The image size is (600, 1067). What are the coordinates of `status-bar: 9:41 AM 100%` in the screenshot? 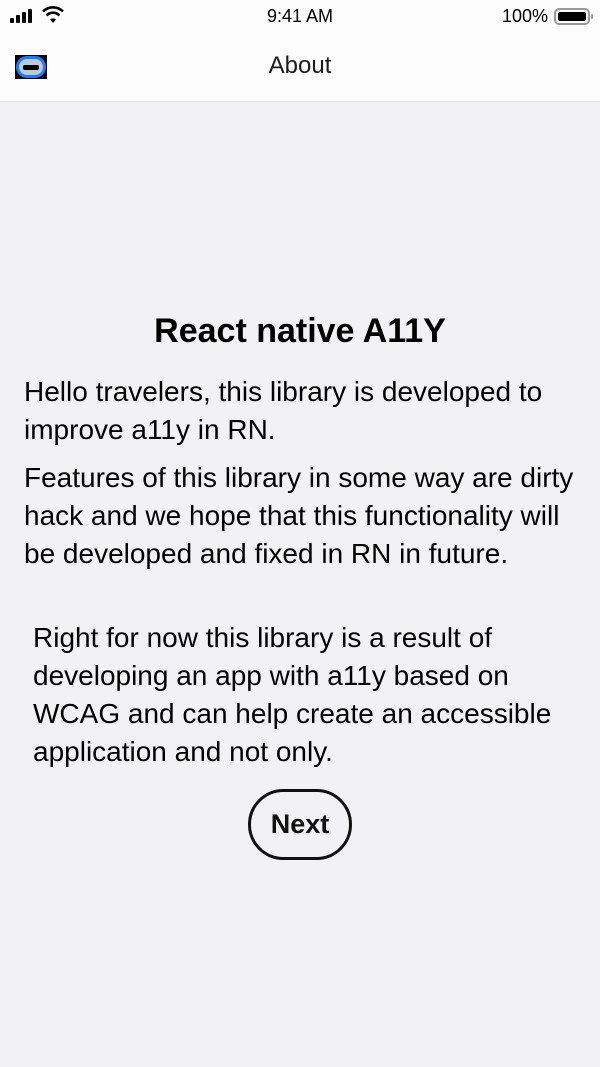 It's located at (300, 17).